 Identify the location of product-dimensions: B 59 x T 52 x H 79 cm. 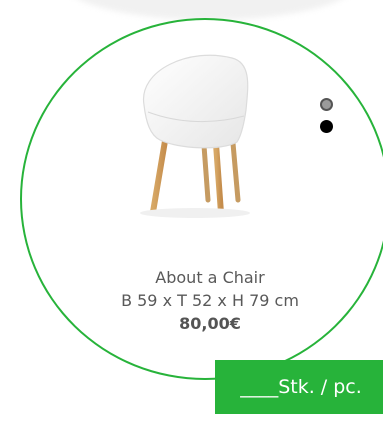
(210, 300).